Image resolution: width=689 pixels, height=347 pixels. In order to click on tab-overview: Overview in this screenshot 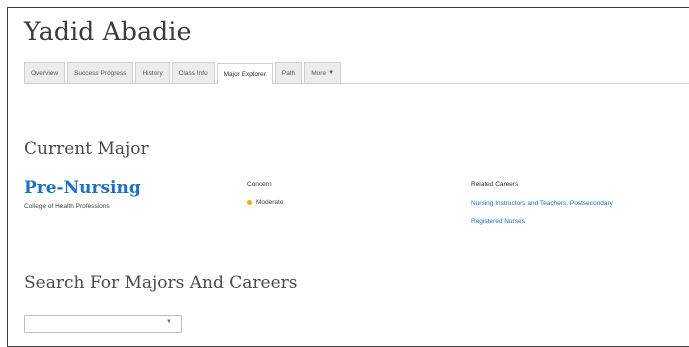, I will do `click(45, 72)`.